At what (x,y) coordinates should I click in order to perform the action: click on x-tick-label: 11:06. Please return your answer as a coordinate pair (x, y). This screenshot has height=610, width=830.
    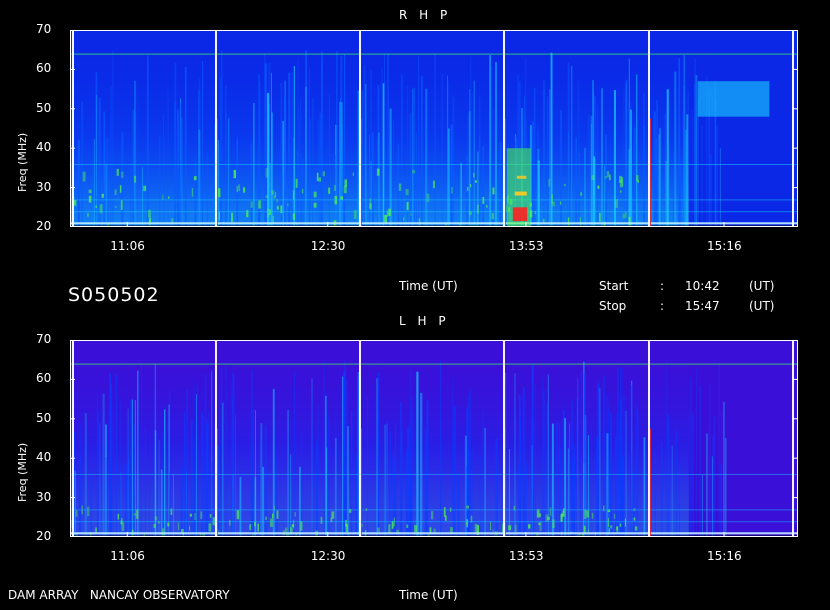
    Looking at the image, I should click on (127, 246).